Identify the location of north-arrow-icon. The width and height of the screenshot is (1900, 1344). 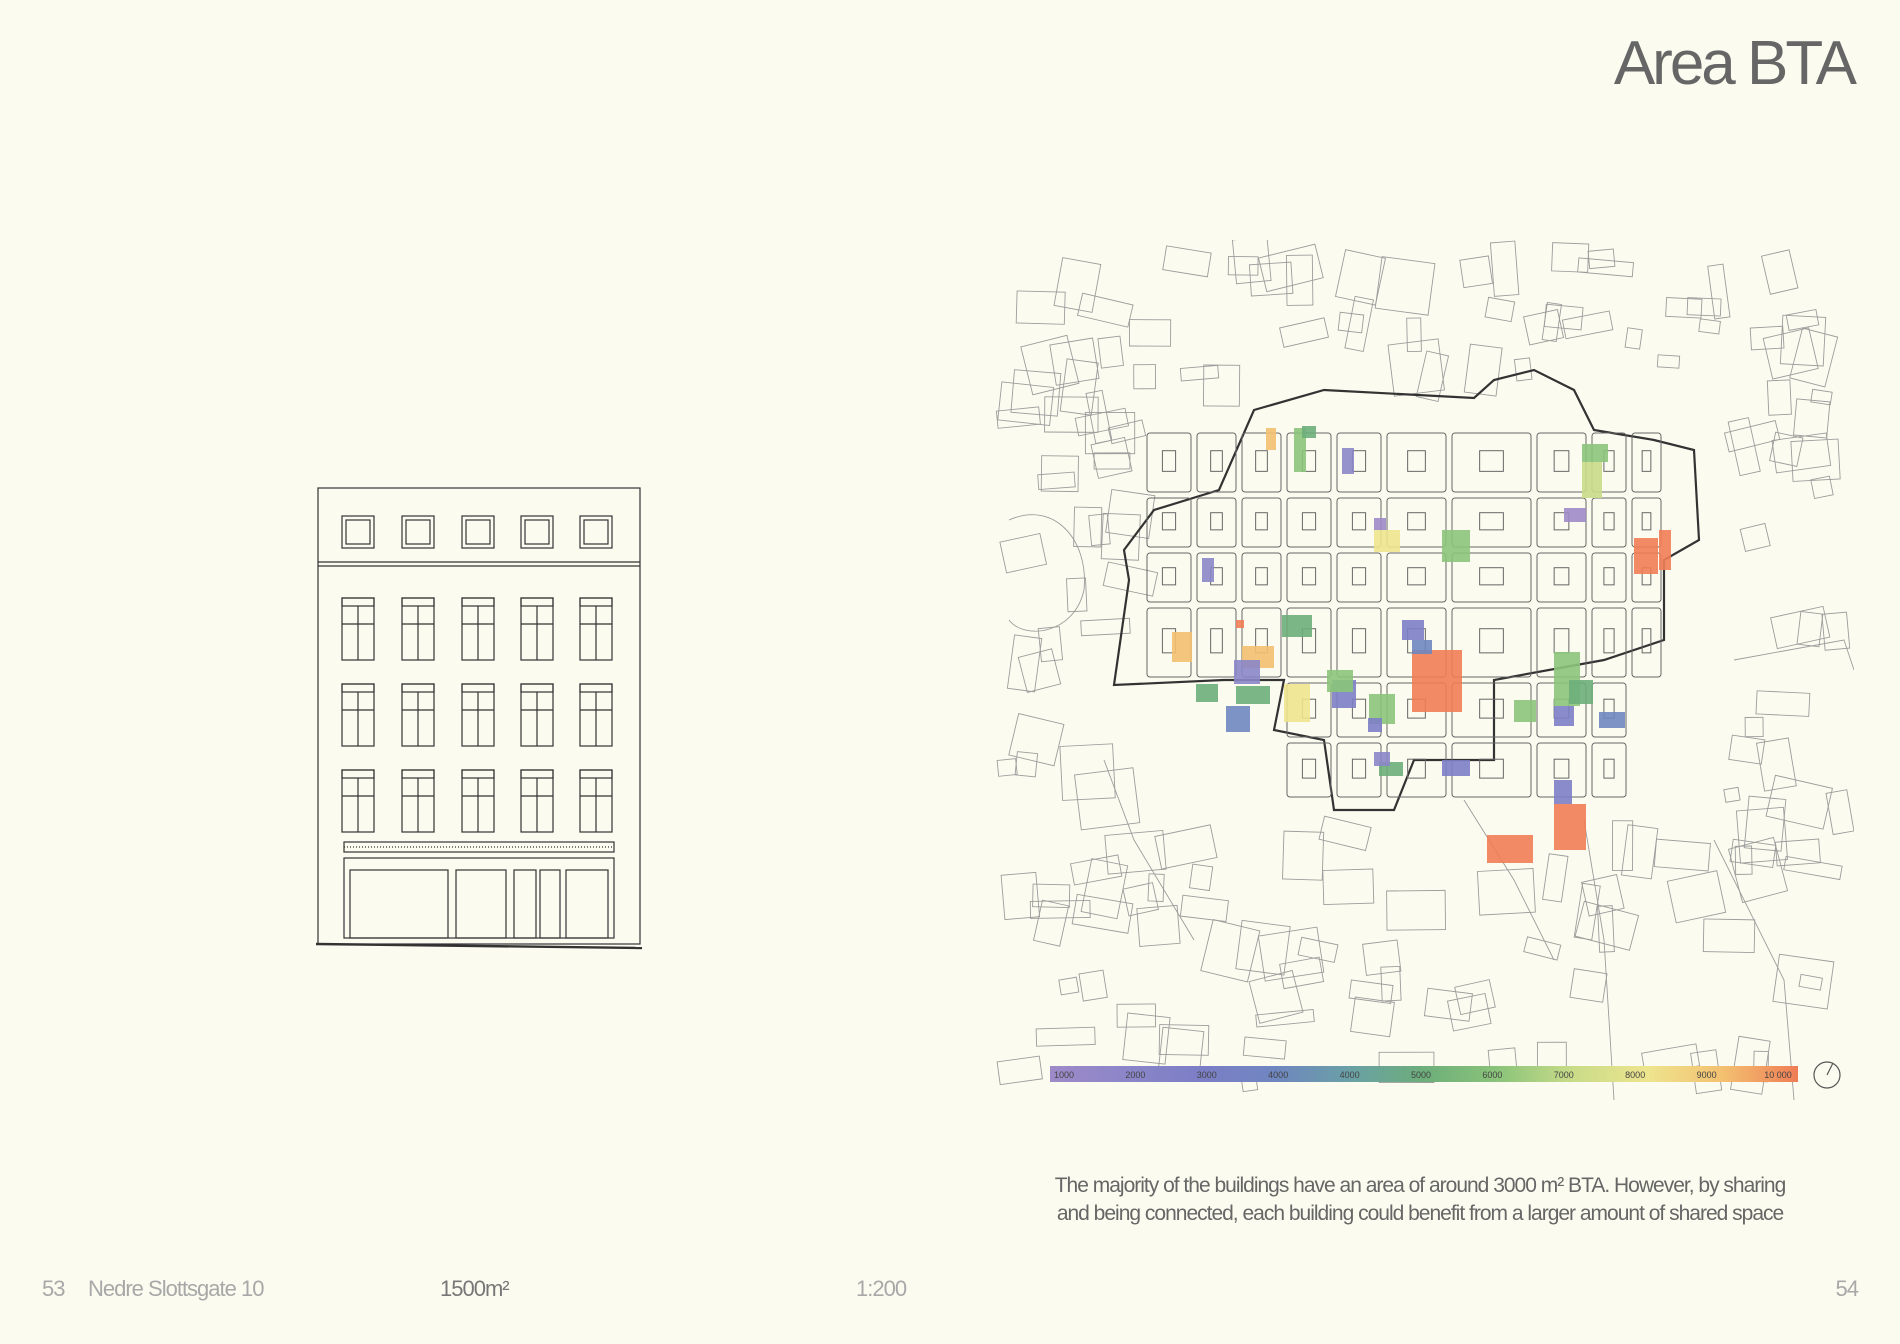
(1827, 1075).